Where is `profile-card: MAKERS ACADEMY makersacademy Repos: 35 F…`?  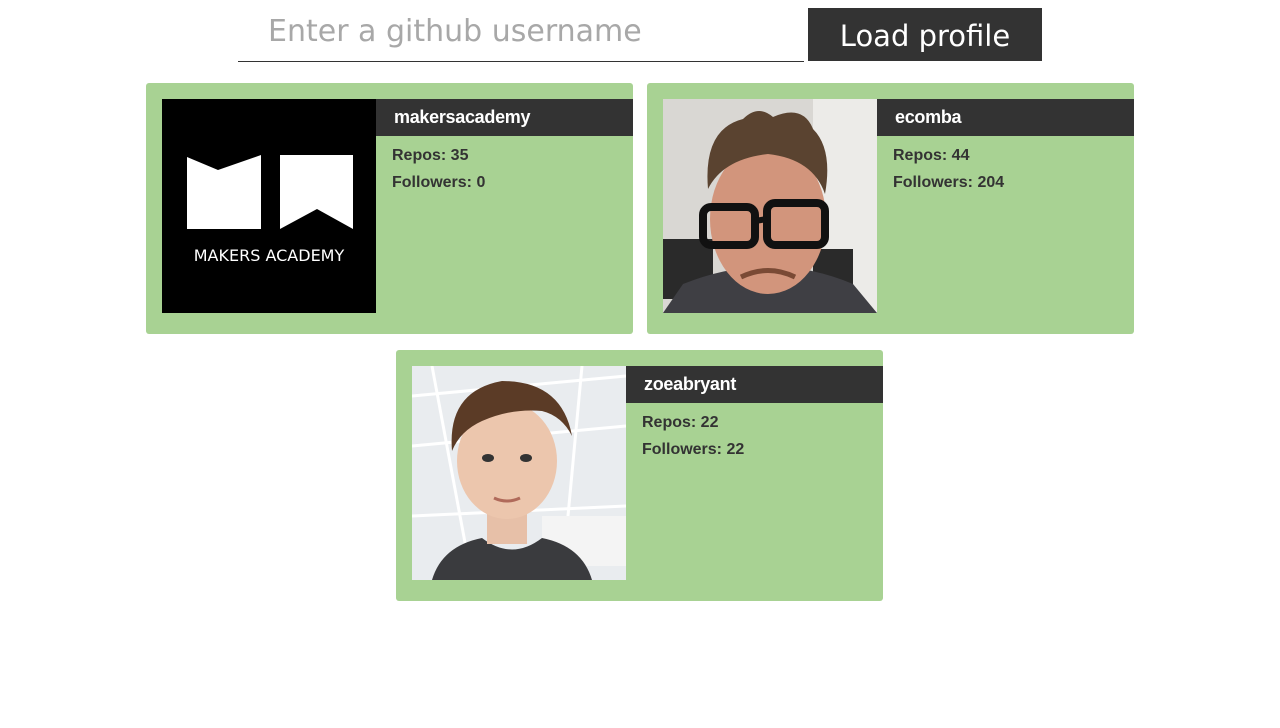 profile-card: MAKERS ACADEMY makersacademy Repos: 35 F… is located at coordinates (389, 208).